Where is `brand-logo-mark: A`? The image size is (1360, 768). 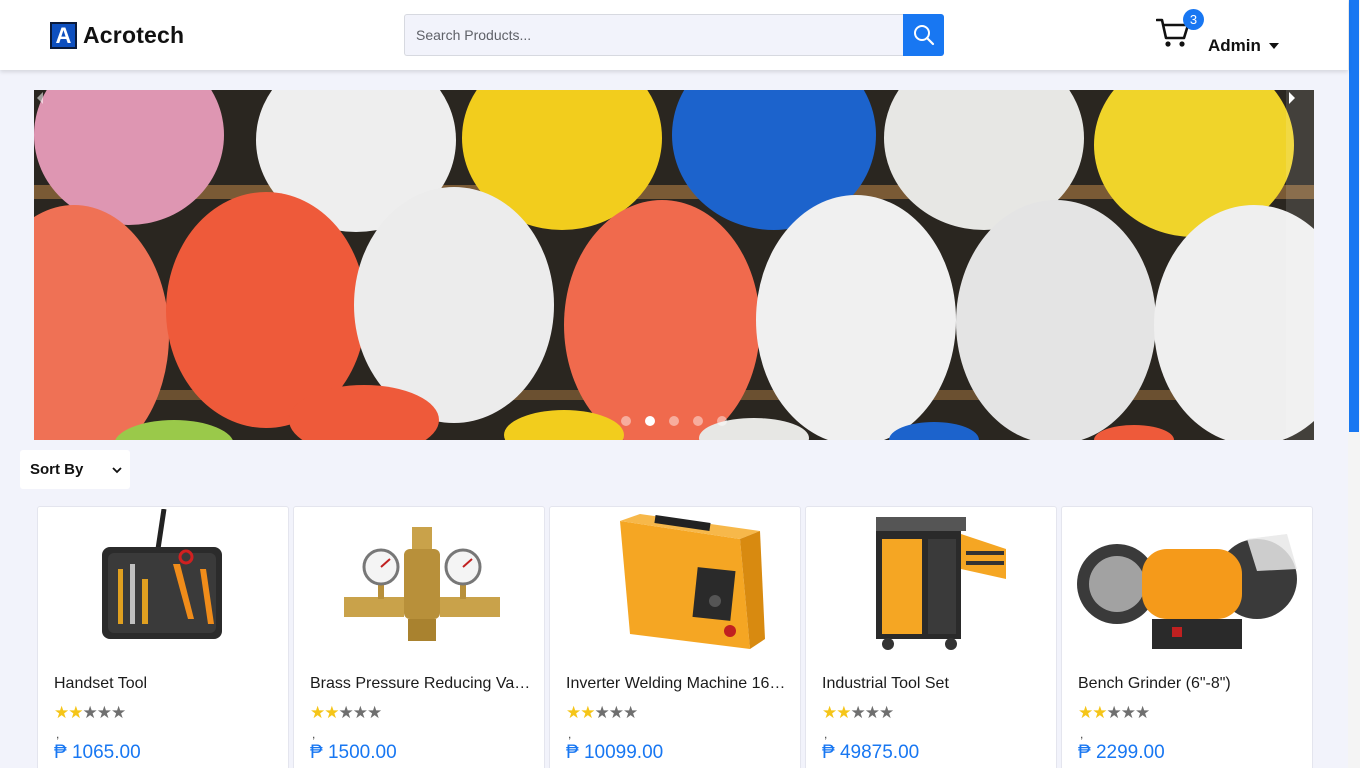
brand-logo-mark: A is located at coordinates (63, 35).